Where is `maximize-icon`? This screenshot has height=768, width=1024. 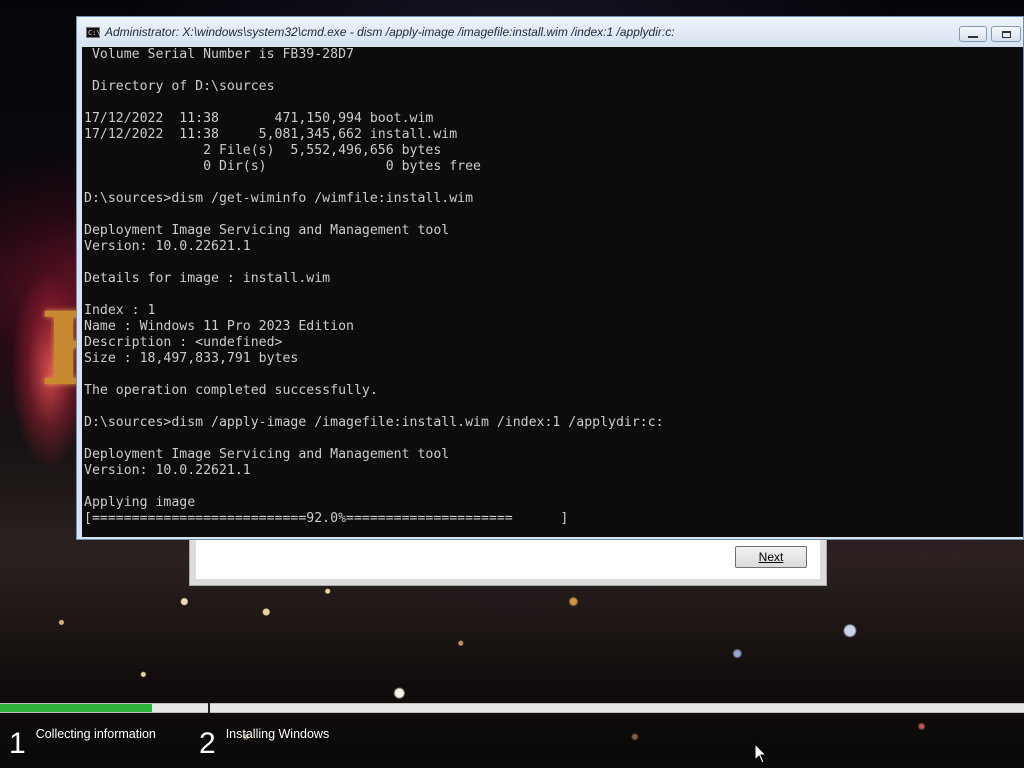
maximize-icon is located at coordinates (1006, 34).